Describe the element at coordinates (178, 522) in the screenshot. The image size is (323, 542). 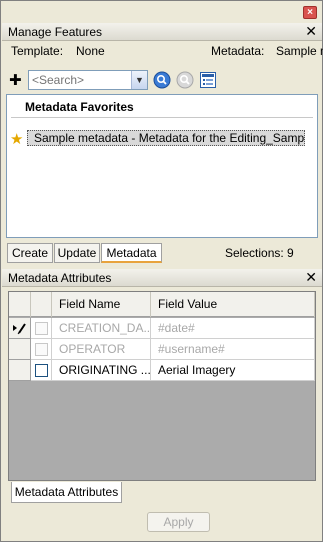
I see `apply-button: Apply` at that location.